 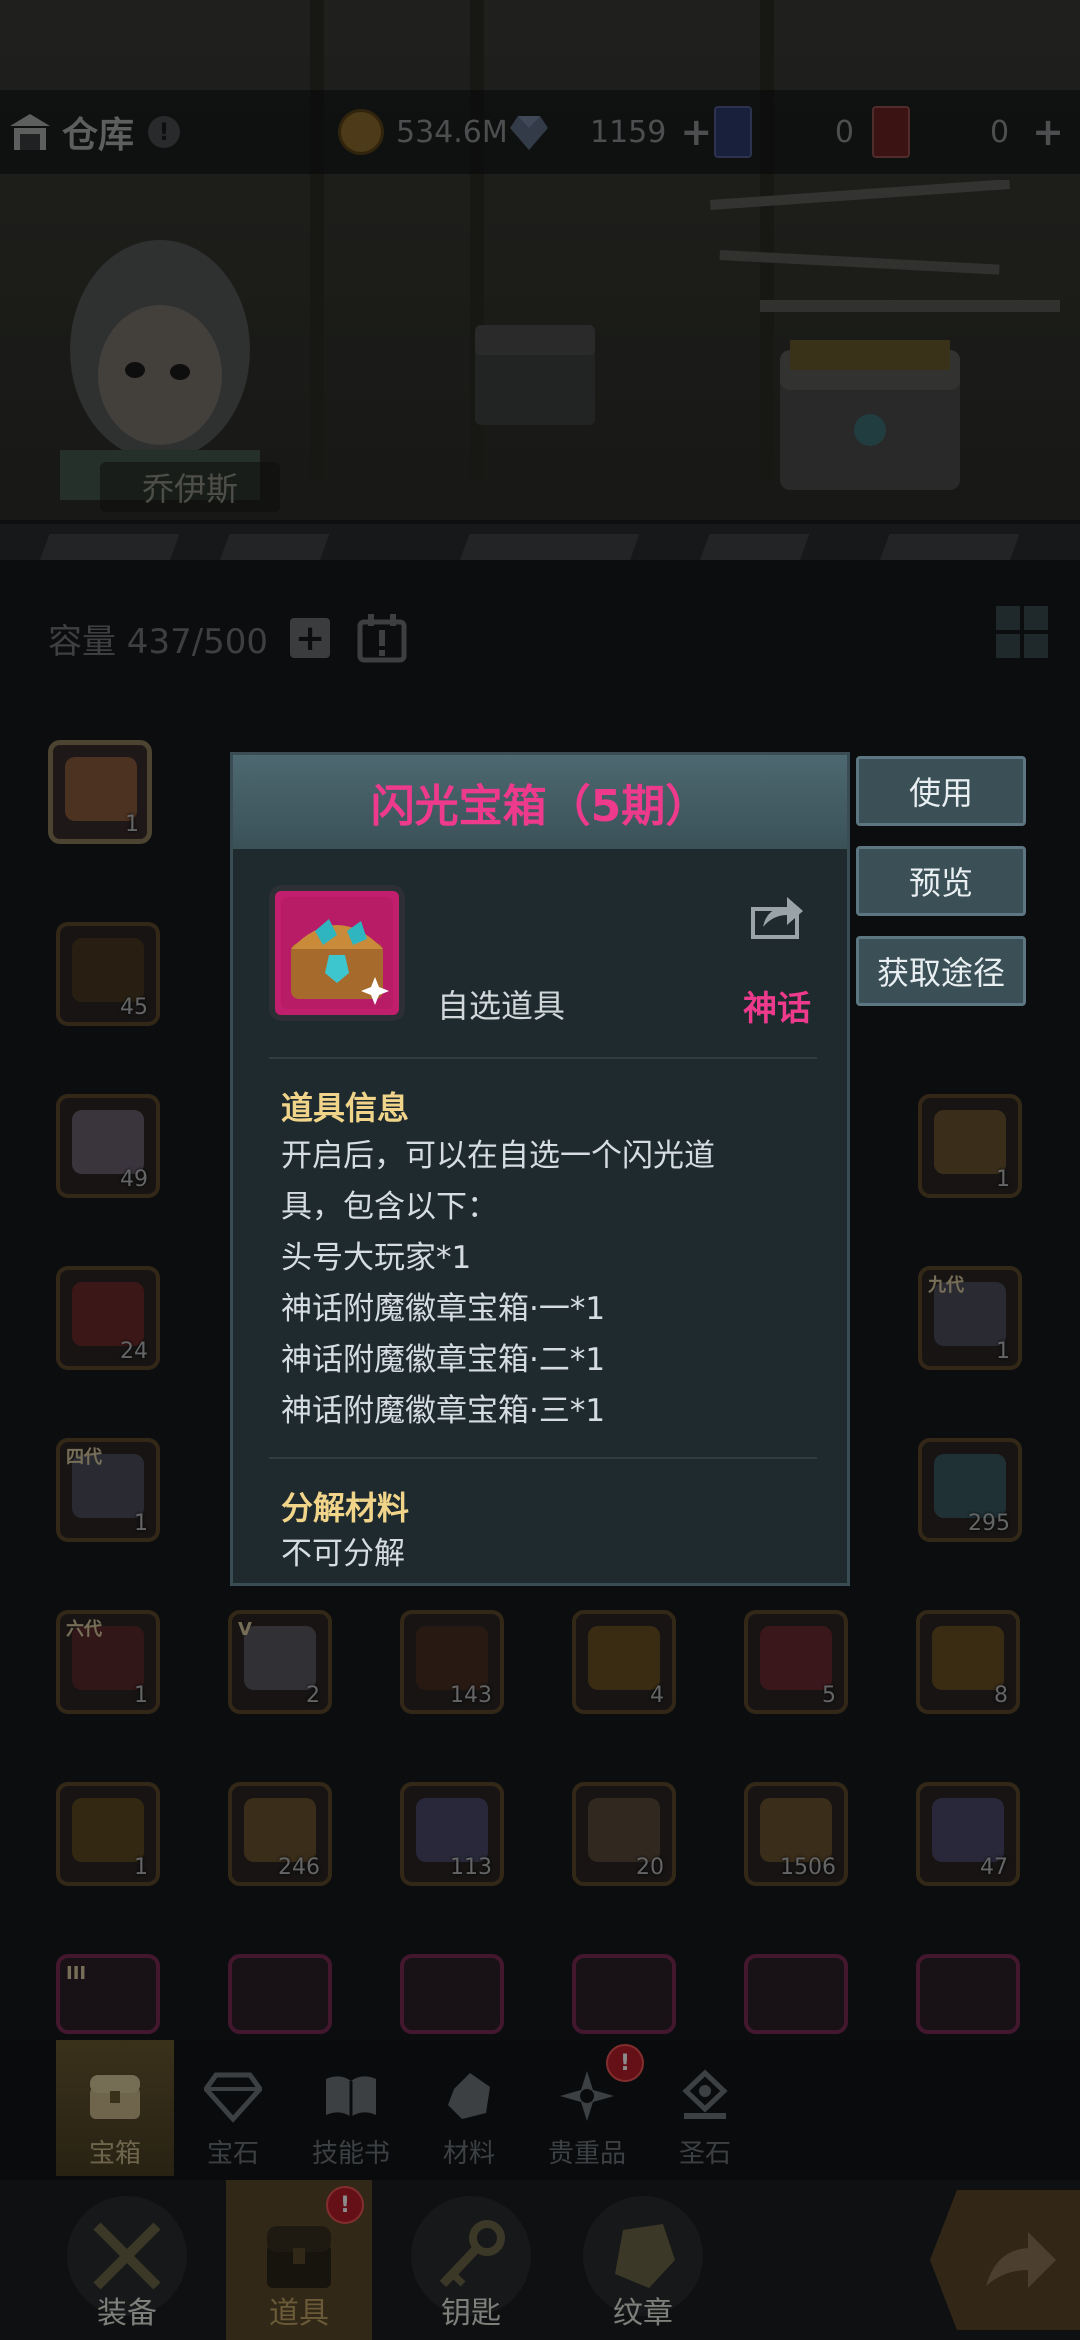 I want to click on popup-title: 闪光宝箱（5期）, so click(x=540, y=806).